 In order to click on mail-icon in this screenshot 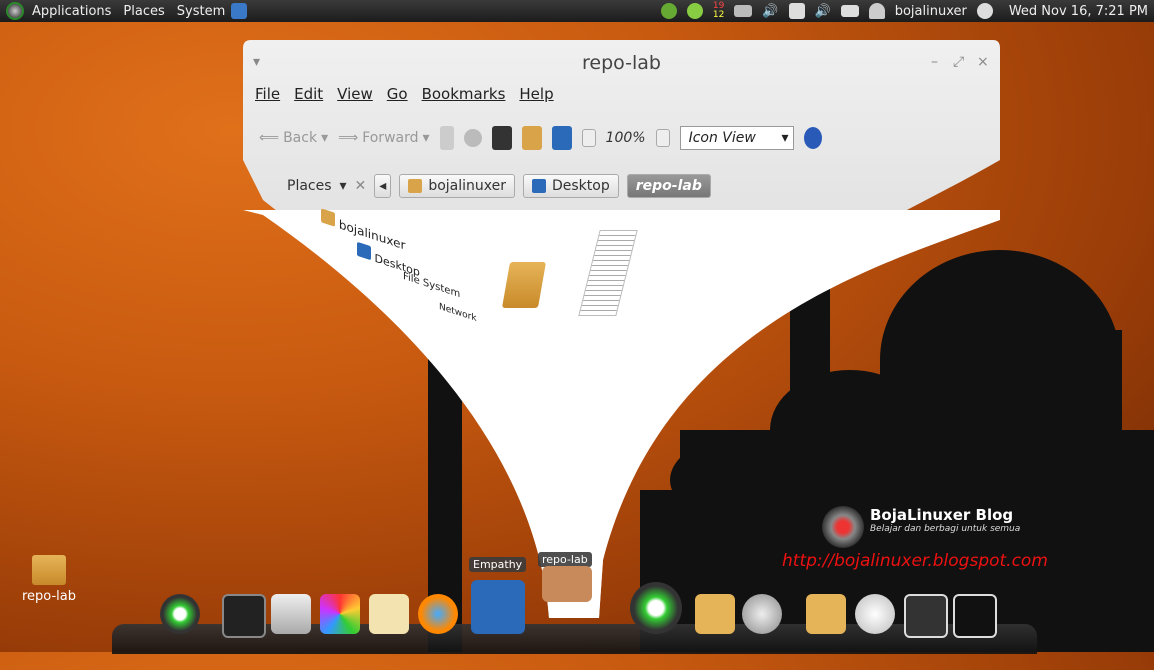, I will do `click(849, 11)`.